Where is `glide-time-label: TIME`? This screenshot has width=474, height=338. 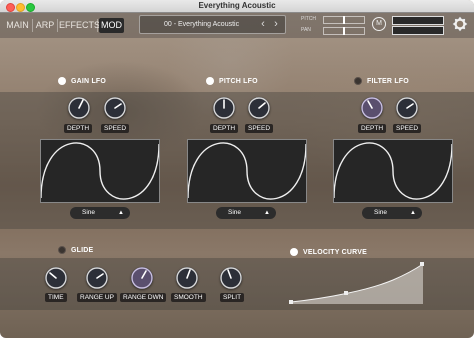
glide-time-label: TIME is located at coordinates (56, 297).